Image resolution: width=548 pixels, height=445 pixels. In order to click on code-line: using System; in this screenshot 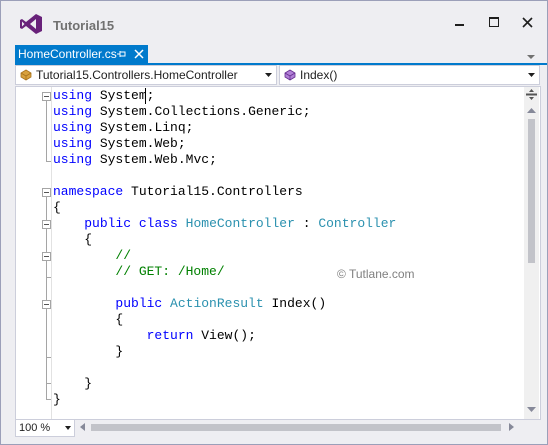, I will do `click(104, 95)`.